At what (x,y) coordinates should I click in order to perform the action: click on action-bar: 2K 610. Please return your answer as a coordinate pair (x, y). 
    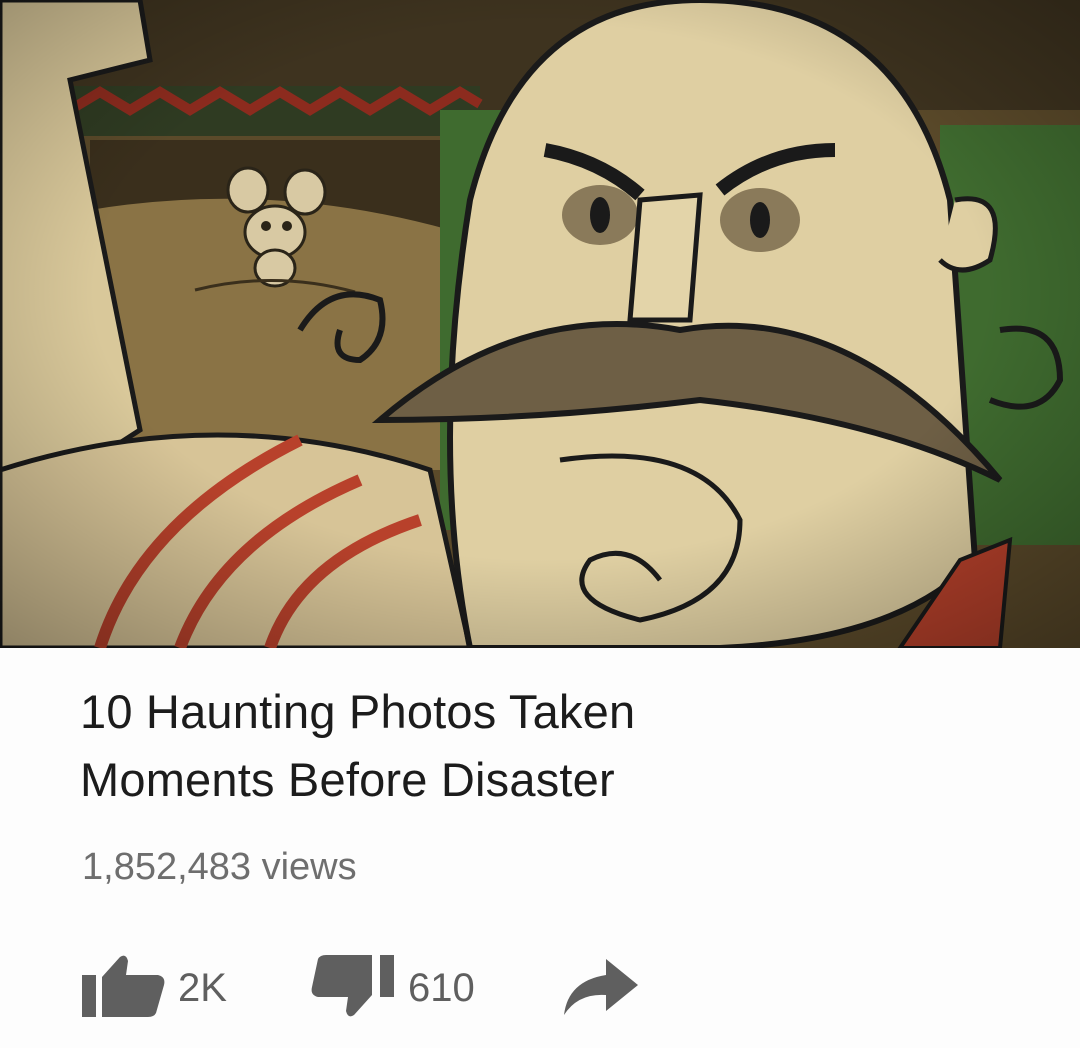
    Looking at the image, I should click on (380, 988).